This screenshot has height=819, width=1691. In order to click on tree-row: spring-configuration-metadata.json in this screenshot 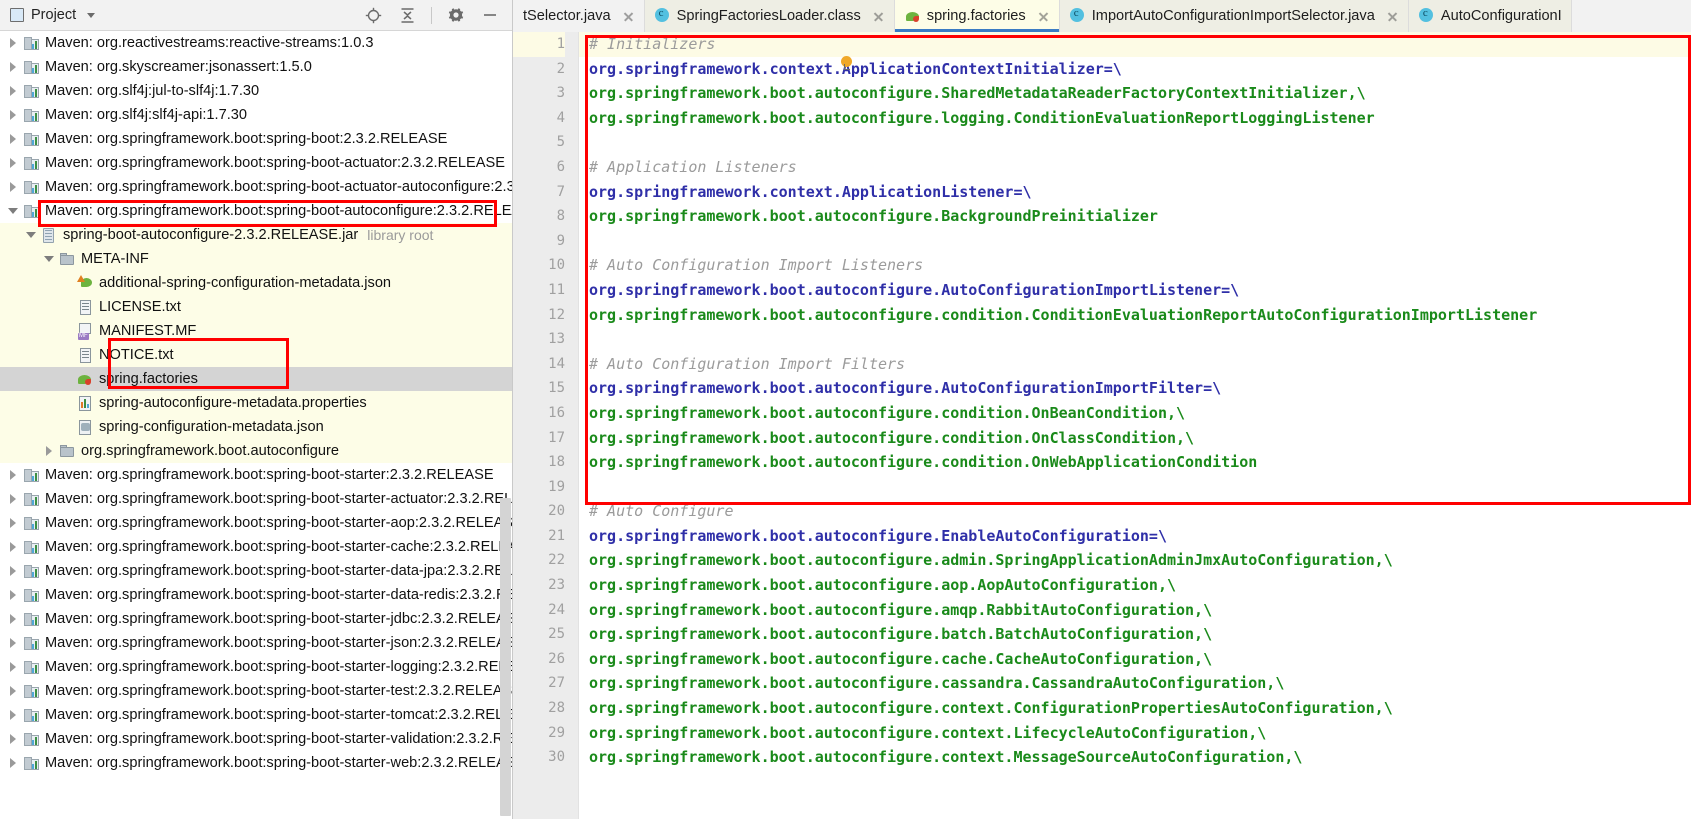, I will do `click(256, 427)`.